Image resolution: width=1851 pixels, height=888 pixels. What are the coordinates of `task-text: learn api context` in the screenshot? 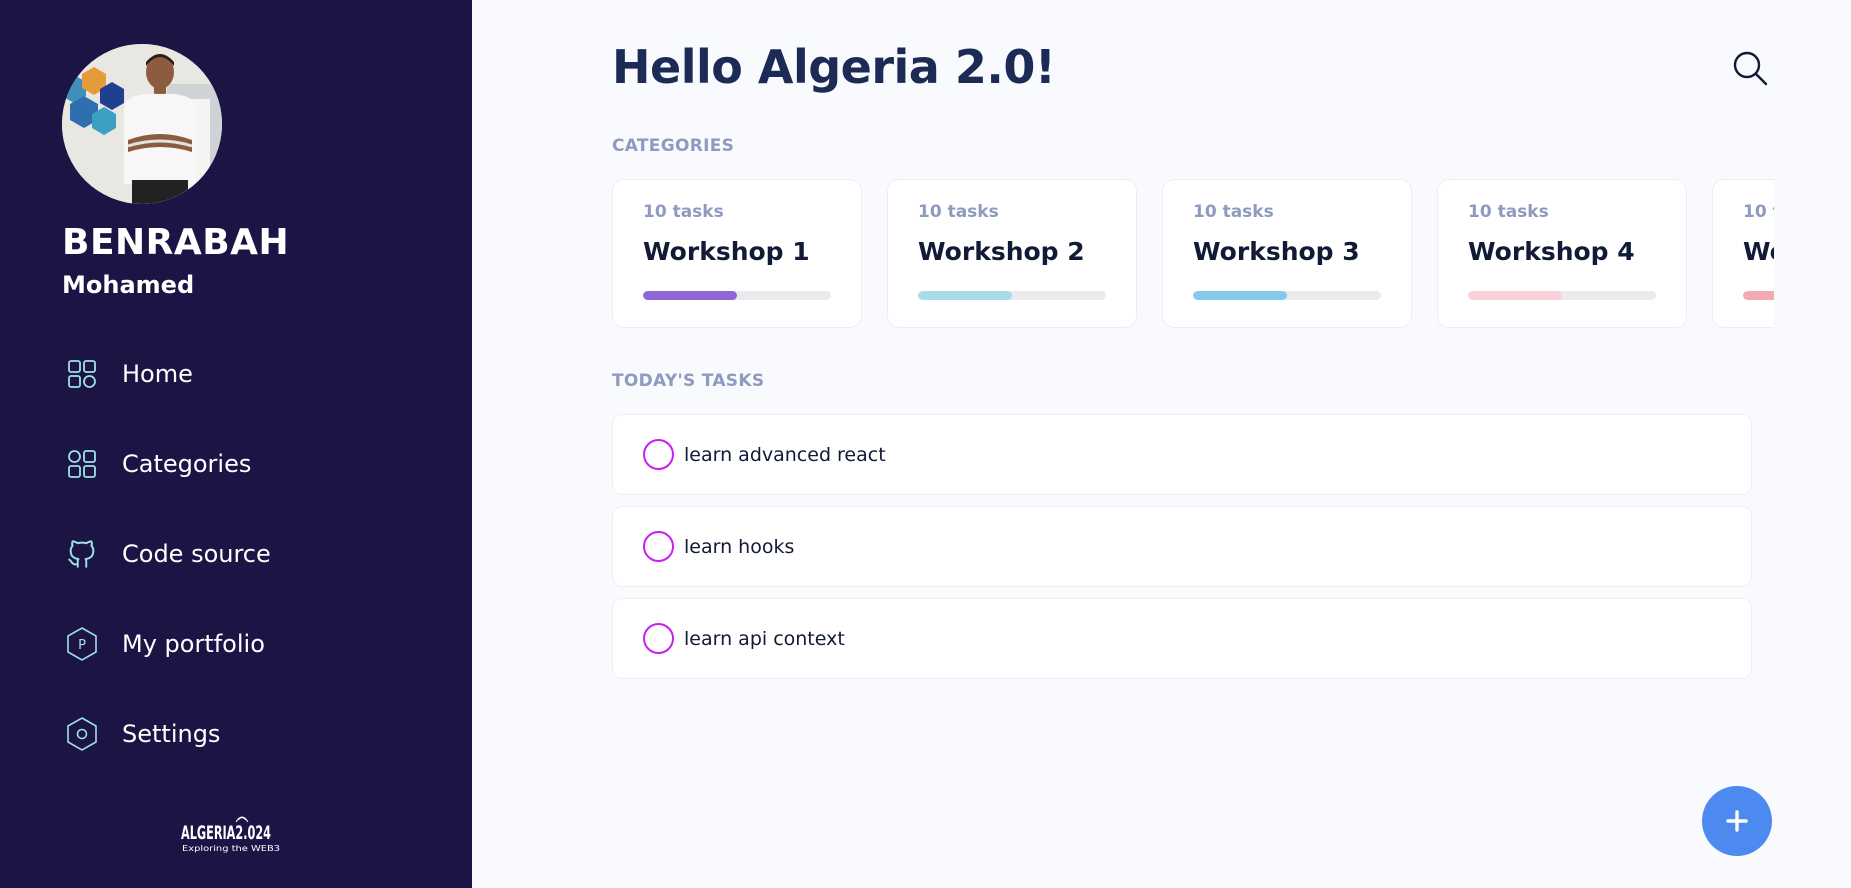 It's located at (764, 638).